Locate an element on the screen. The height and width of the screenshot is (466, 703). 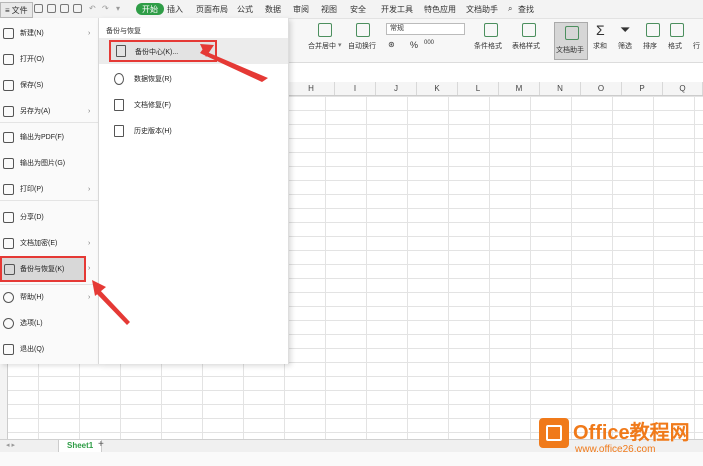
watermark-url: www.office26.com is located at coordinates (615, 449).